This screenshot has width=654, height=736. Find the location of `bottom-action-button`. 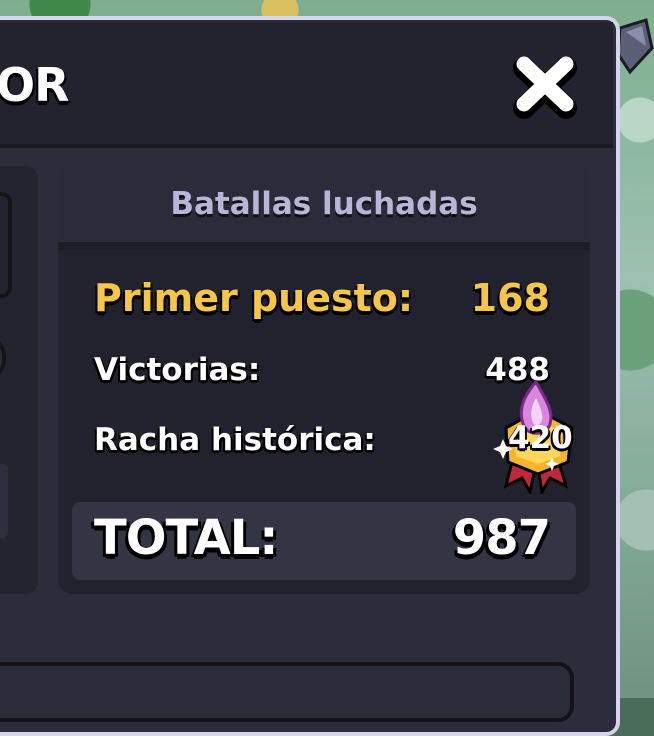

bottom-action-button is located at coordinates (287, 692).